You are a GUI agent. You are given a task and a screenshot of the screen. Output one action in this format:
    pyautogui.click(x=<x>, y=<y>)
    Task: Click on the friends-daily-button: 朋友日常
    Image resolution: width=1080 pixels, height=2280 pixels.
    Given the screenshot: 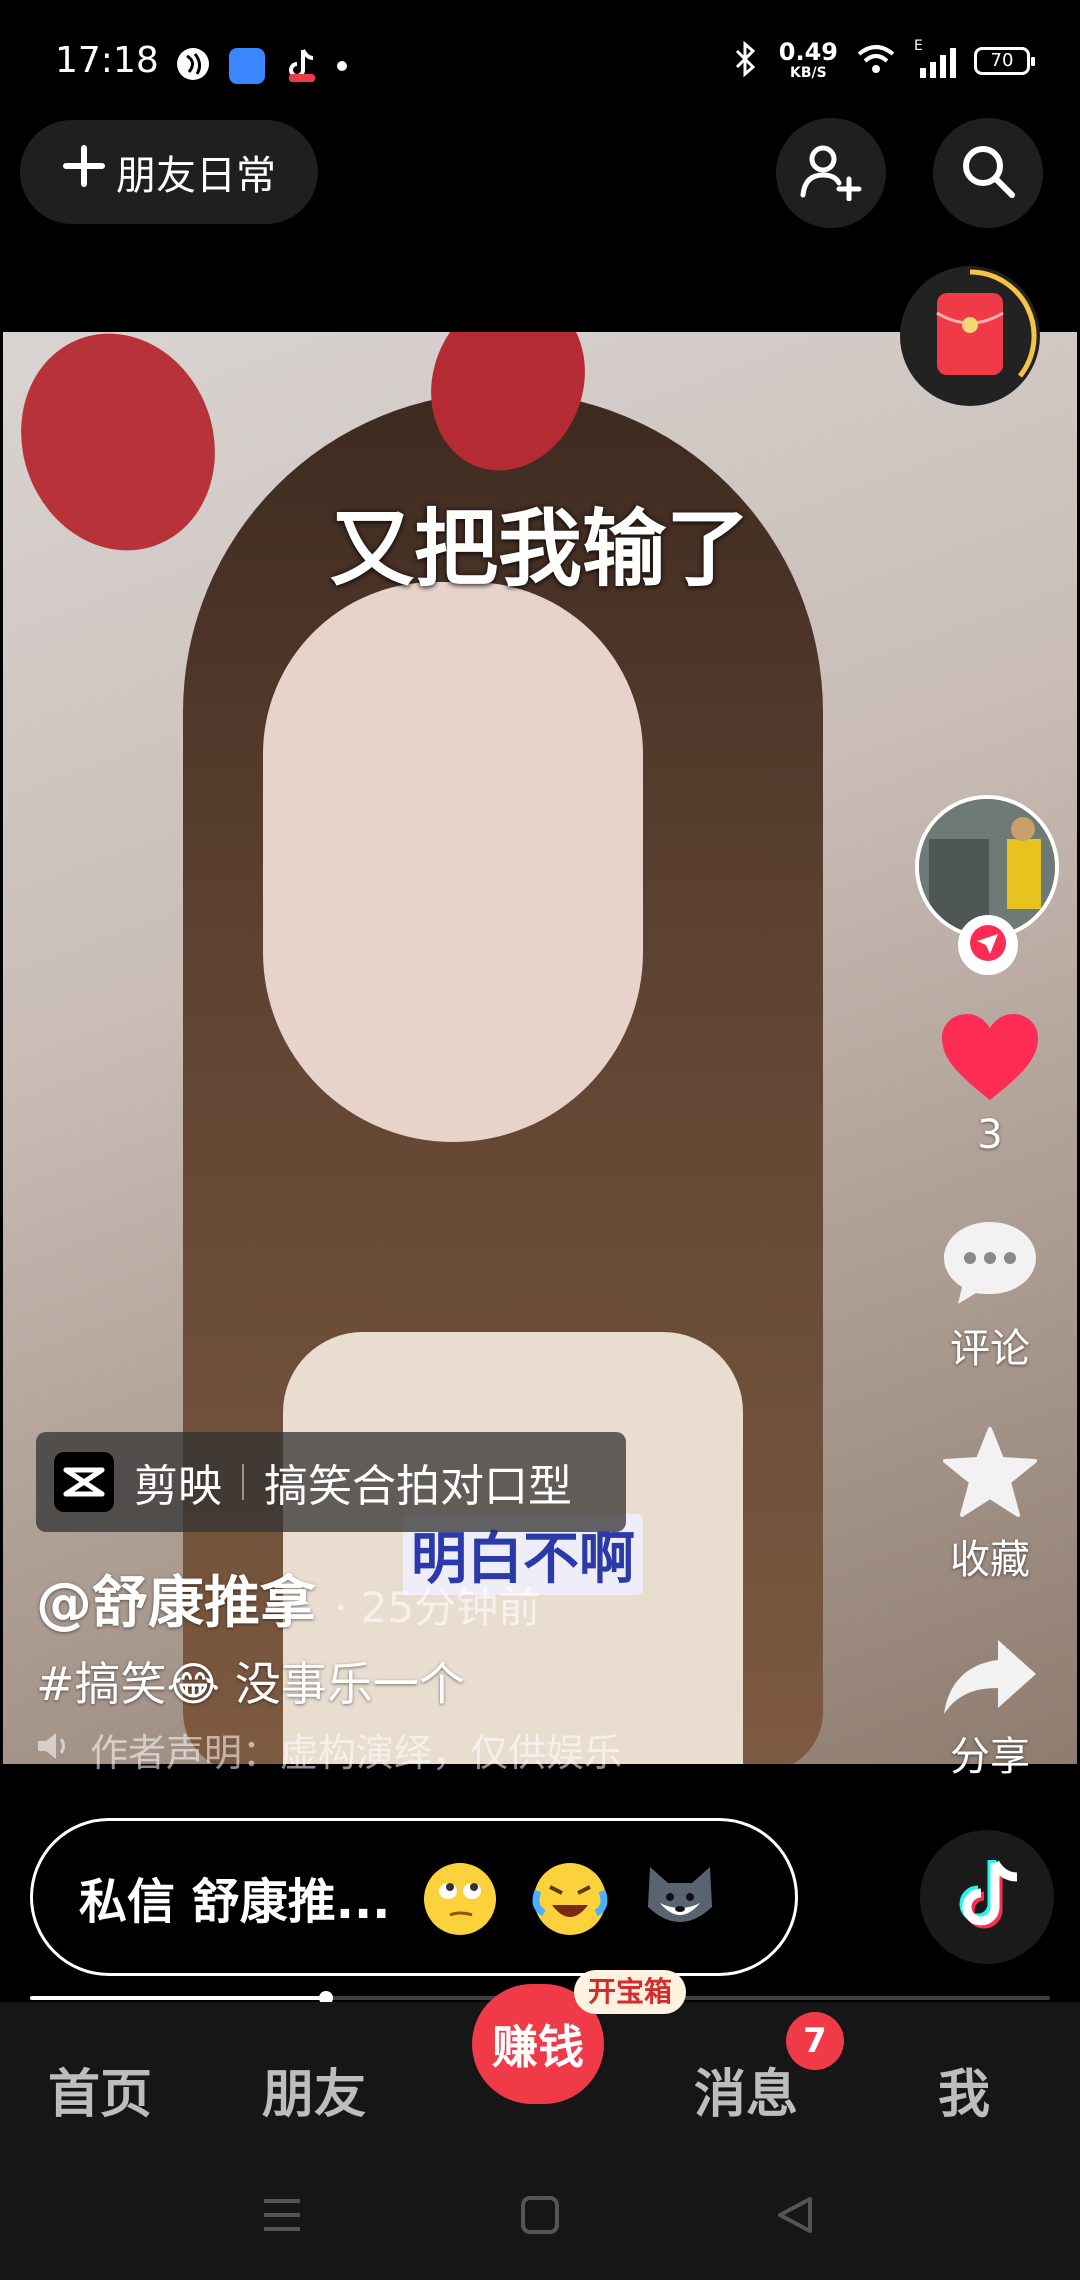 What is the action you would take?
    pyautogui.click(x=169, y=172)
    